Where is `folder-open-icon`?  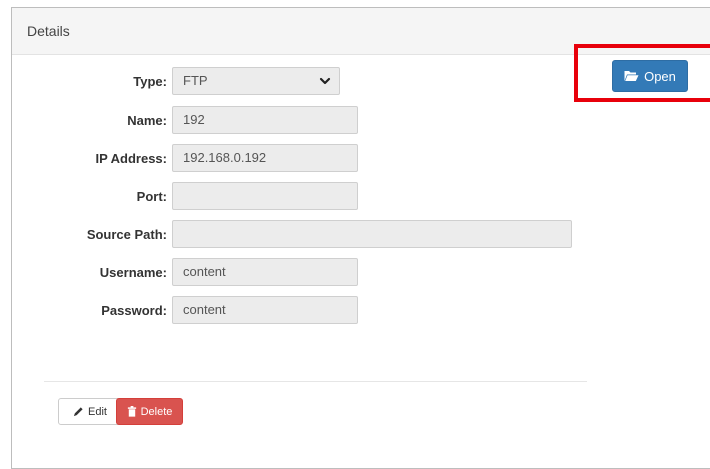
folder-open-icon is located at coordinates (631, 76).